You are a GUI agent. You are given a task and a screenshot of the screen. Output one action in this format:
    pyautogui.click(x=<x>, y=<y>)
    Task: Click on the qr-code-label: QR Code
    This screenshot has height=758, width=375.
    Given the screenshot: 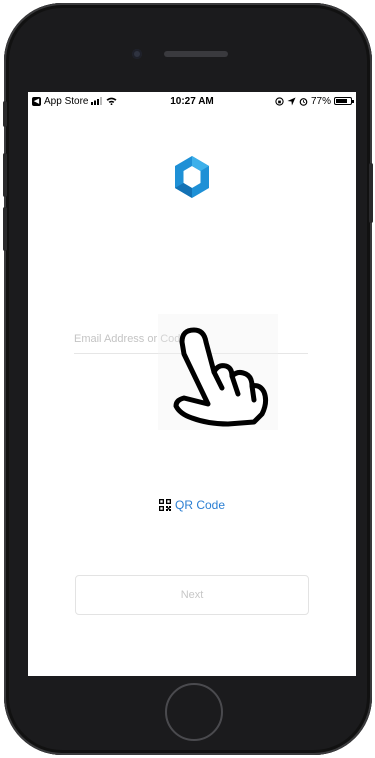 What is the action you would take?
    pyautogui.click(x=200, y=505)
    